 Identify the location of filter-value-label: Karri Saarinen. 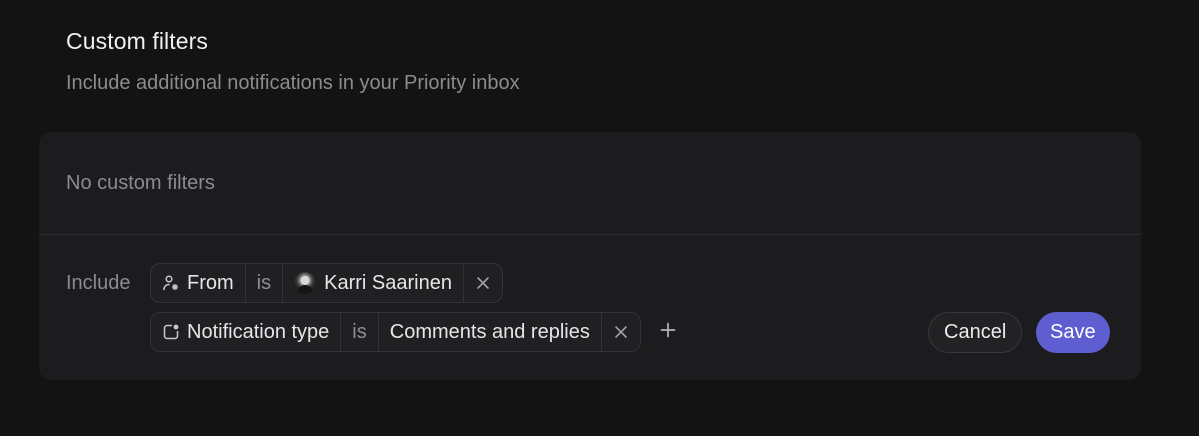
(388, 282).